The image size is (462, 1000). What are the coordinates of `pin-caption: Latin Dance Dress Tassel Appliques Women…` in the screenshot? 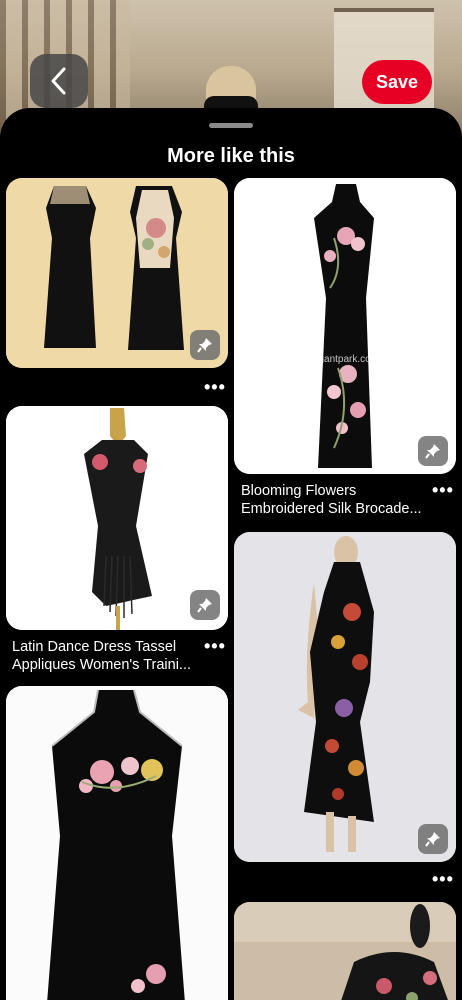 It's located at (107, 656).